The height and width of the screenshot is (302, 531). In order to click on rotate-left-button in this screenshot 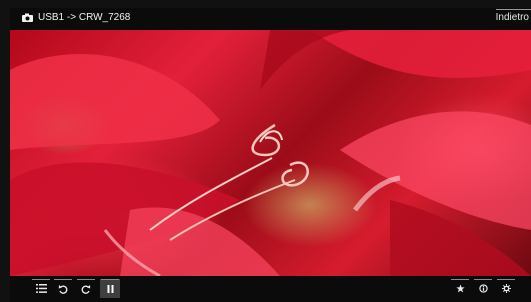, I will do `click(63, 288)`.